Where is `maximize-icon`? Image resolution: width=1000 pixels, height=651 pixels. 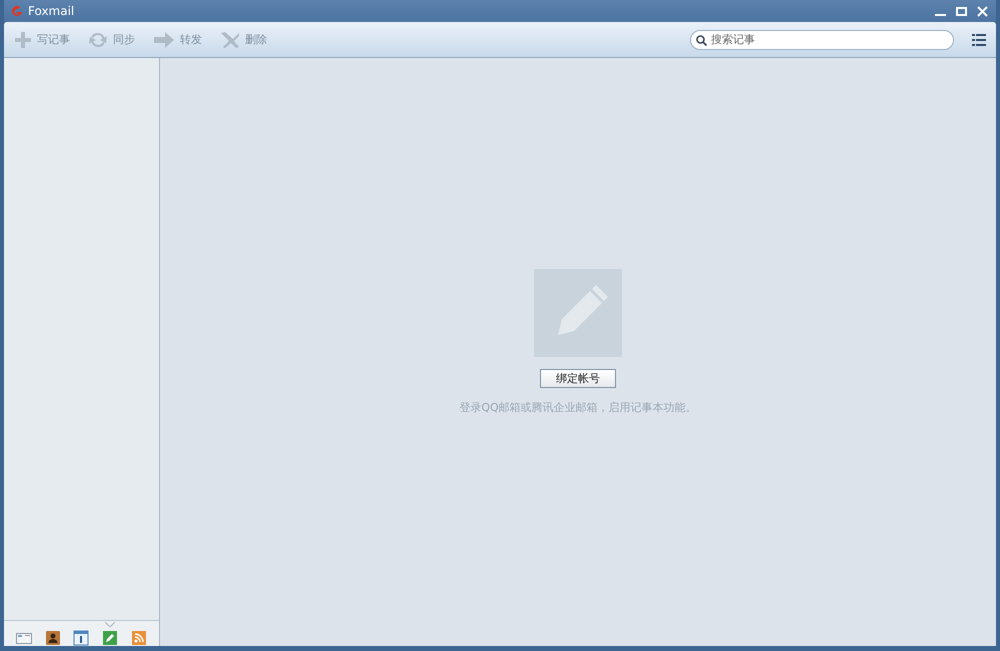
maximize-icon is located at coordinates (961, 11).